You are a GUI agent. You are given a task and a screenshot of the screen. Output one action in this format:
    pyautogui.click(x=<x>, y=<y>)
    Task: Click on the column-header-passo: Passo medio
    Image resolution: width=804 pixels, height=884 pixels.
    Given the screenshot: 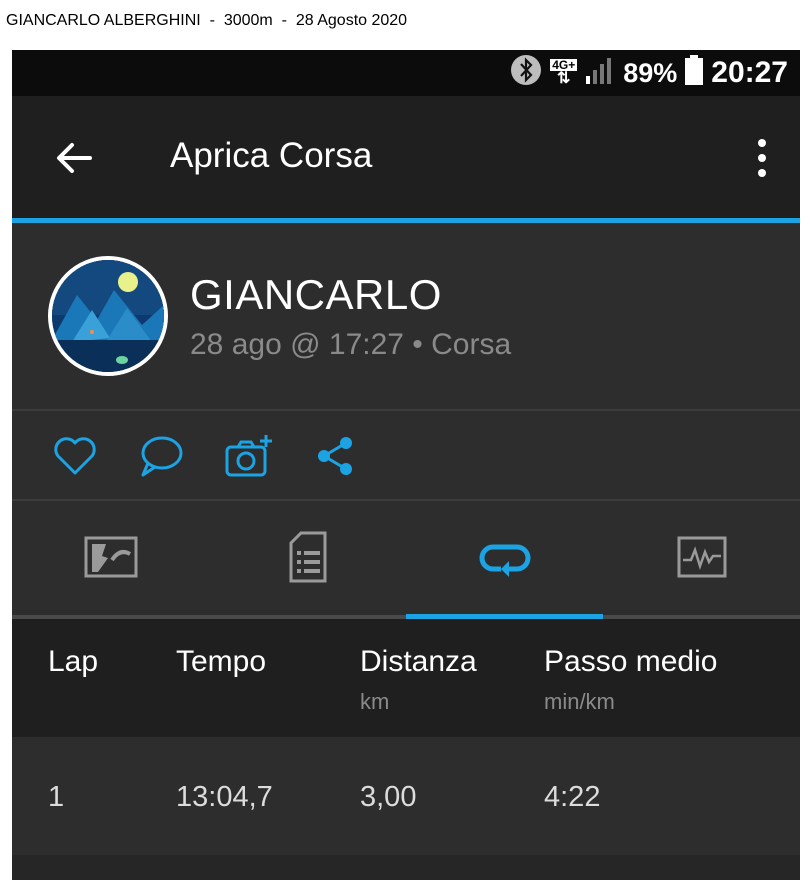 What is the action you would take?
    pyautogui.click(x=631, y=661)
    